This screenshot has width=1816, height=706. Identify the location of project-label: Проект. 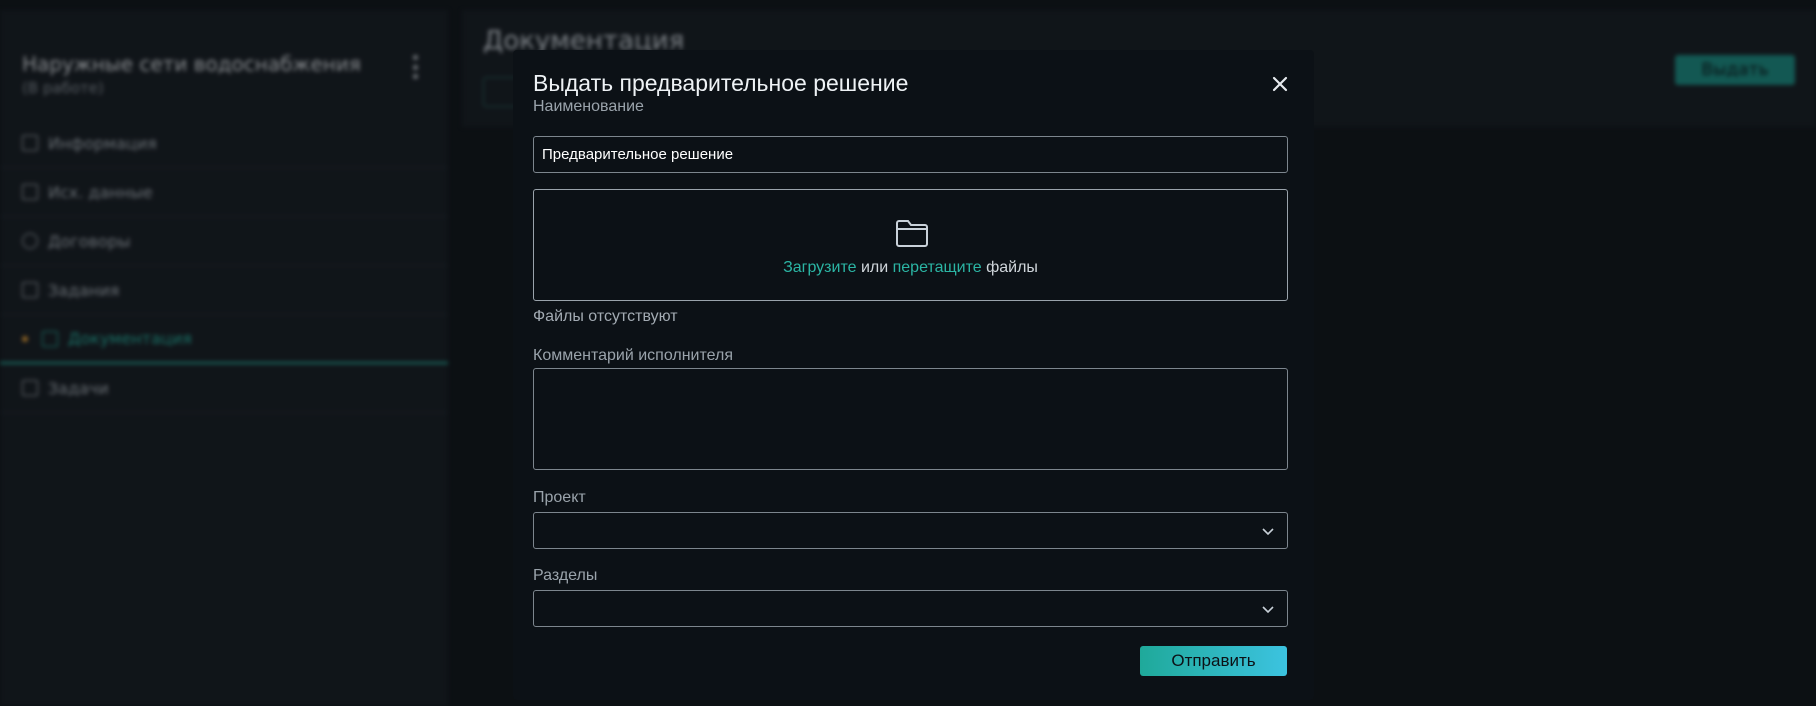
(559, 497).